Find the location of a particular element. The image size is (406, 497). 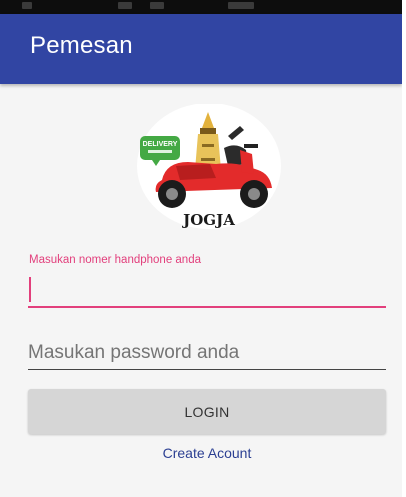

delivery-scooter-logo-icon: DELIVERY JOGJA is located at coordinates (209, 166).